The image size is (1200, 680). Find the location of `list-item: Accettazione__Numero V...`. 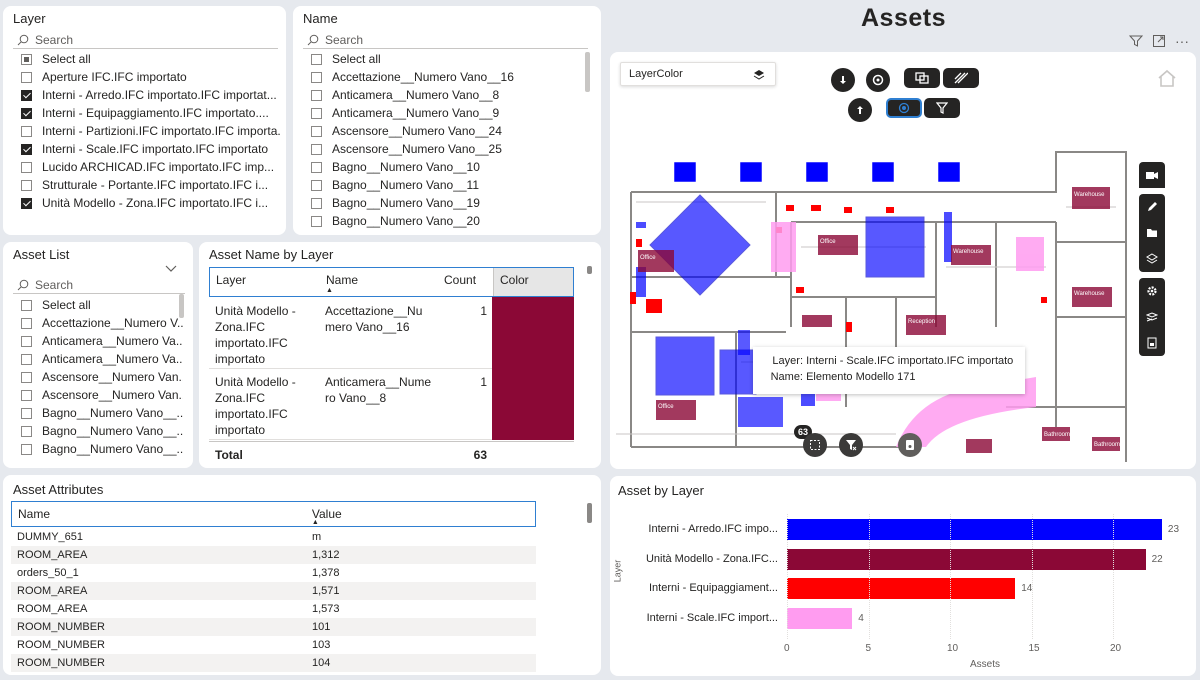

list-item: Accettazione__Numero V... is located at coordinates (98, 323).